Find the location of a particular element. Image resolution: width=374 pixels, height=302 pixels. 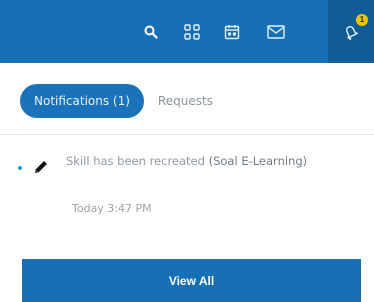

tab-notifications: Notifications (1) is located at coordinates (82, 101).